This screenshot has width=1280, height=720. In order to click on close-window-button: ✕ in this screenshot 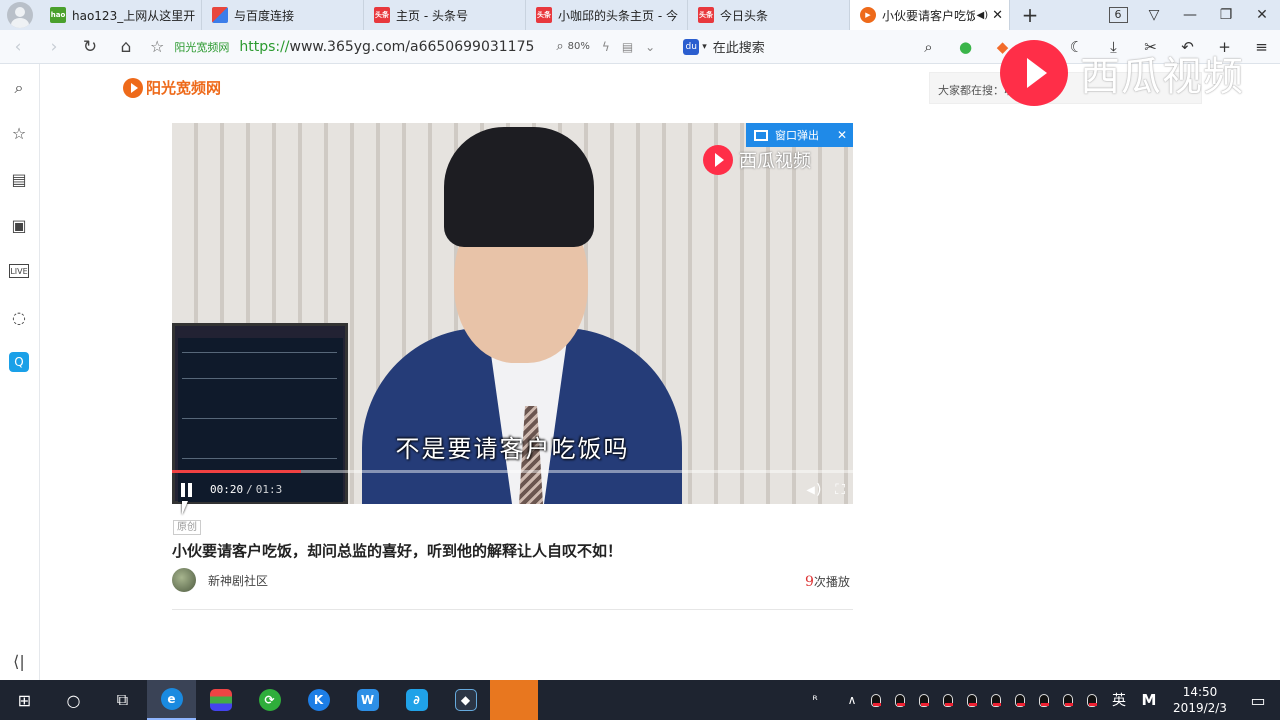, I will do `click(1262, 15)`.